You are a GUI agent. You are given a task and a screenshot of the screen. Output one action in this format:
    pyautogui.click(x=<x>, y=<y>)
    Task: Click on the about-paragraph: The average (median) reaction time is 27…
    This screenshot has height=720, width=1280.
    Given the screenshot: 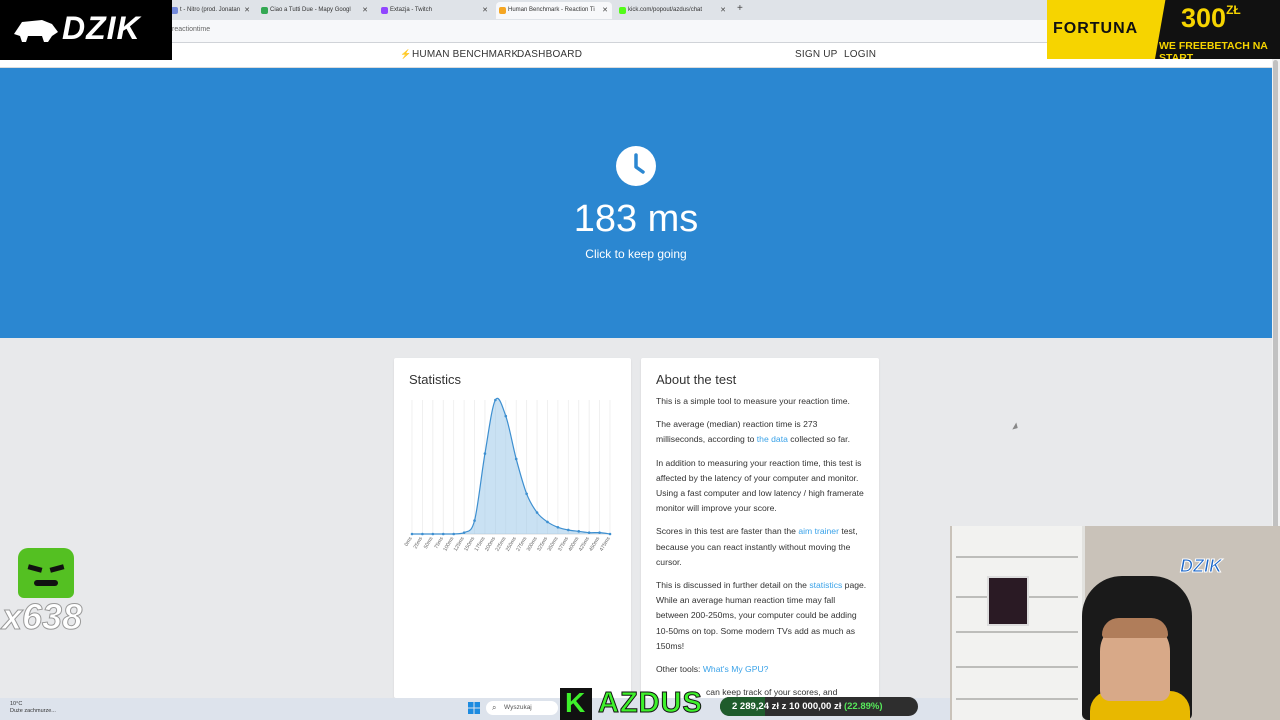 What is the action you would take?
    pyautogui.click(x=762, y=432)
    